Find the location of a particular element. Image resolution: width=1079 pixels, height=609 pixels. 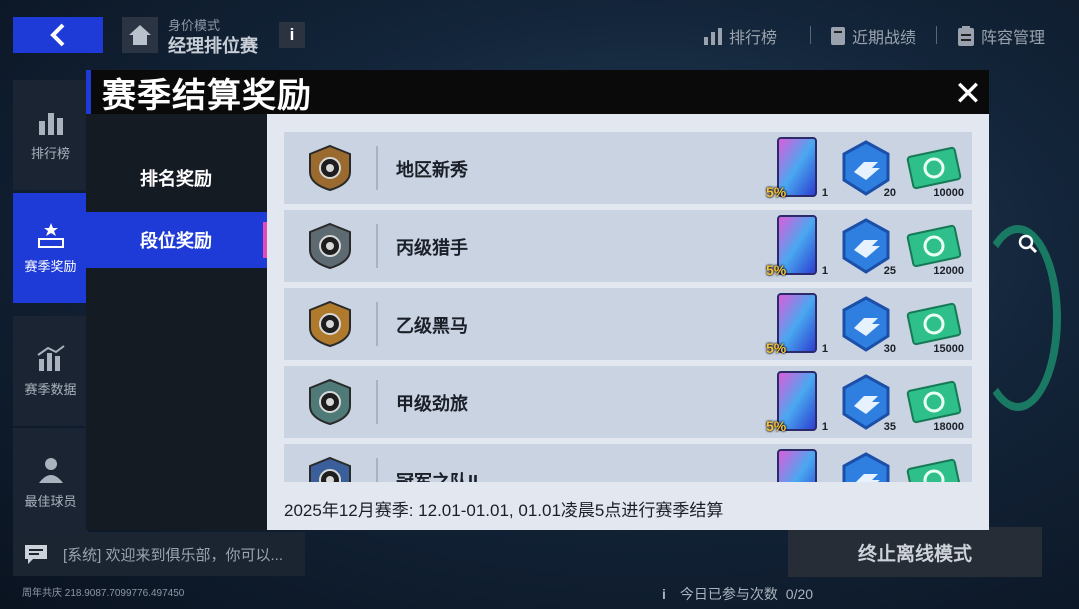

tier-name: 甲级劲旅 is located at coordinates (432, 404).